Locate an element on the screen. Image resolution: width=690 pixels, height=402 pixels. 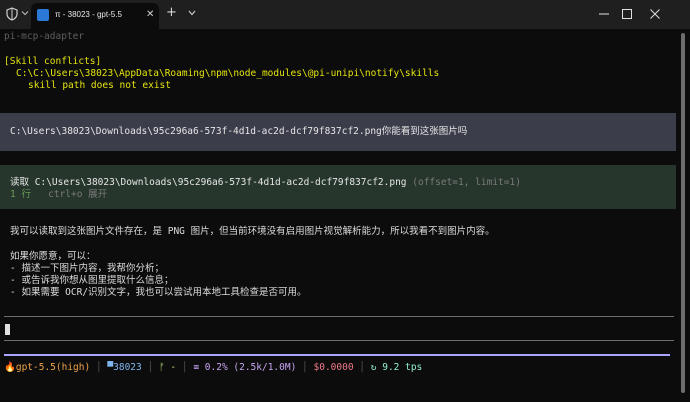
context-label: 0.2% (2.5k/1.0M) is located at coordinates (250, 367).